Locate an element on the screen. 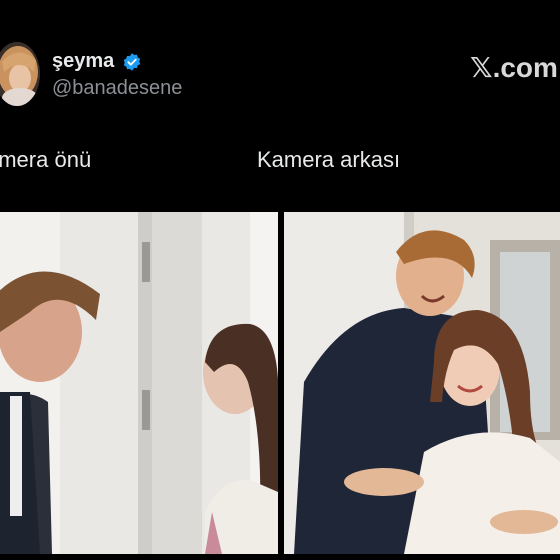 Image resolution: width=560 pixels, height=560 pixels. tweet-header: şeyma @banadesene 𝕏.com is located at coordinates (280, 78).